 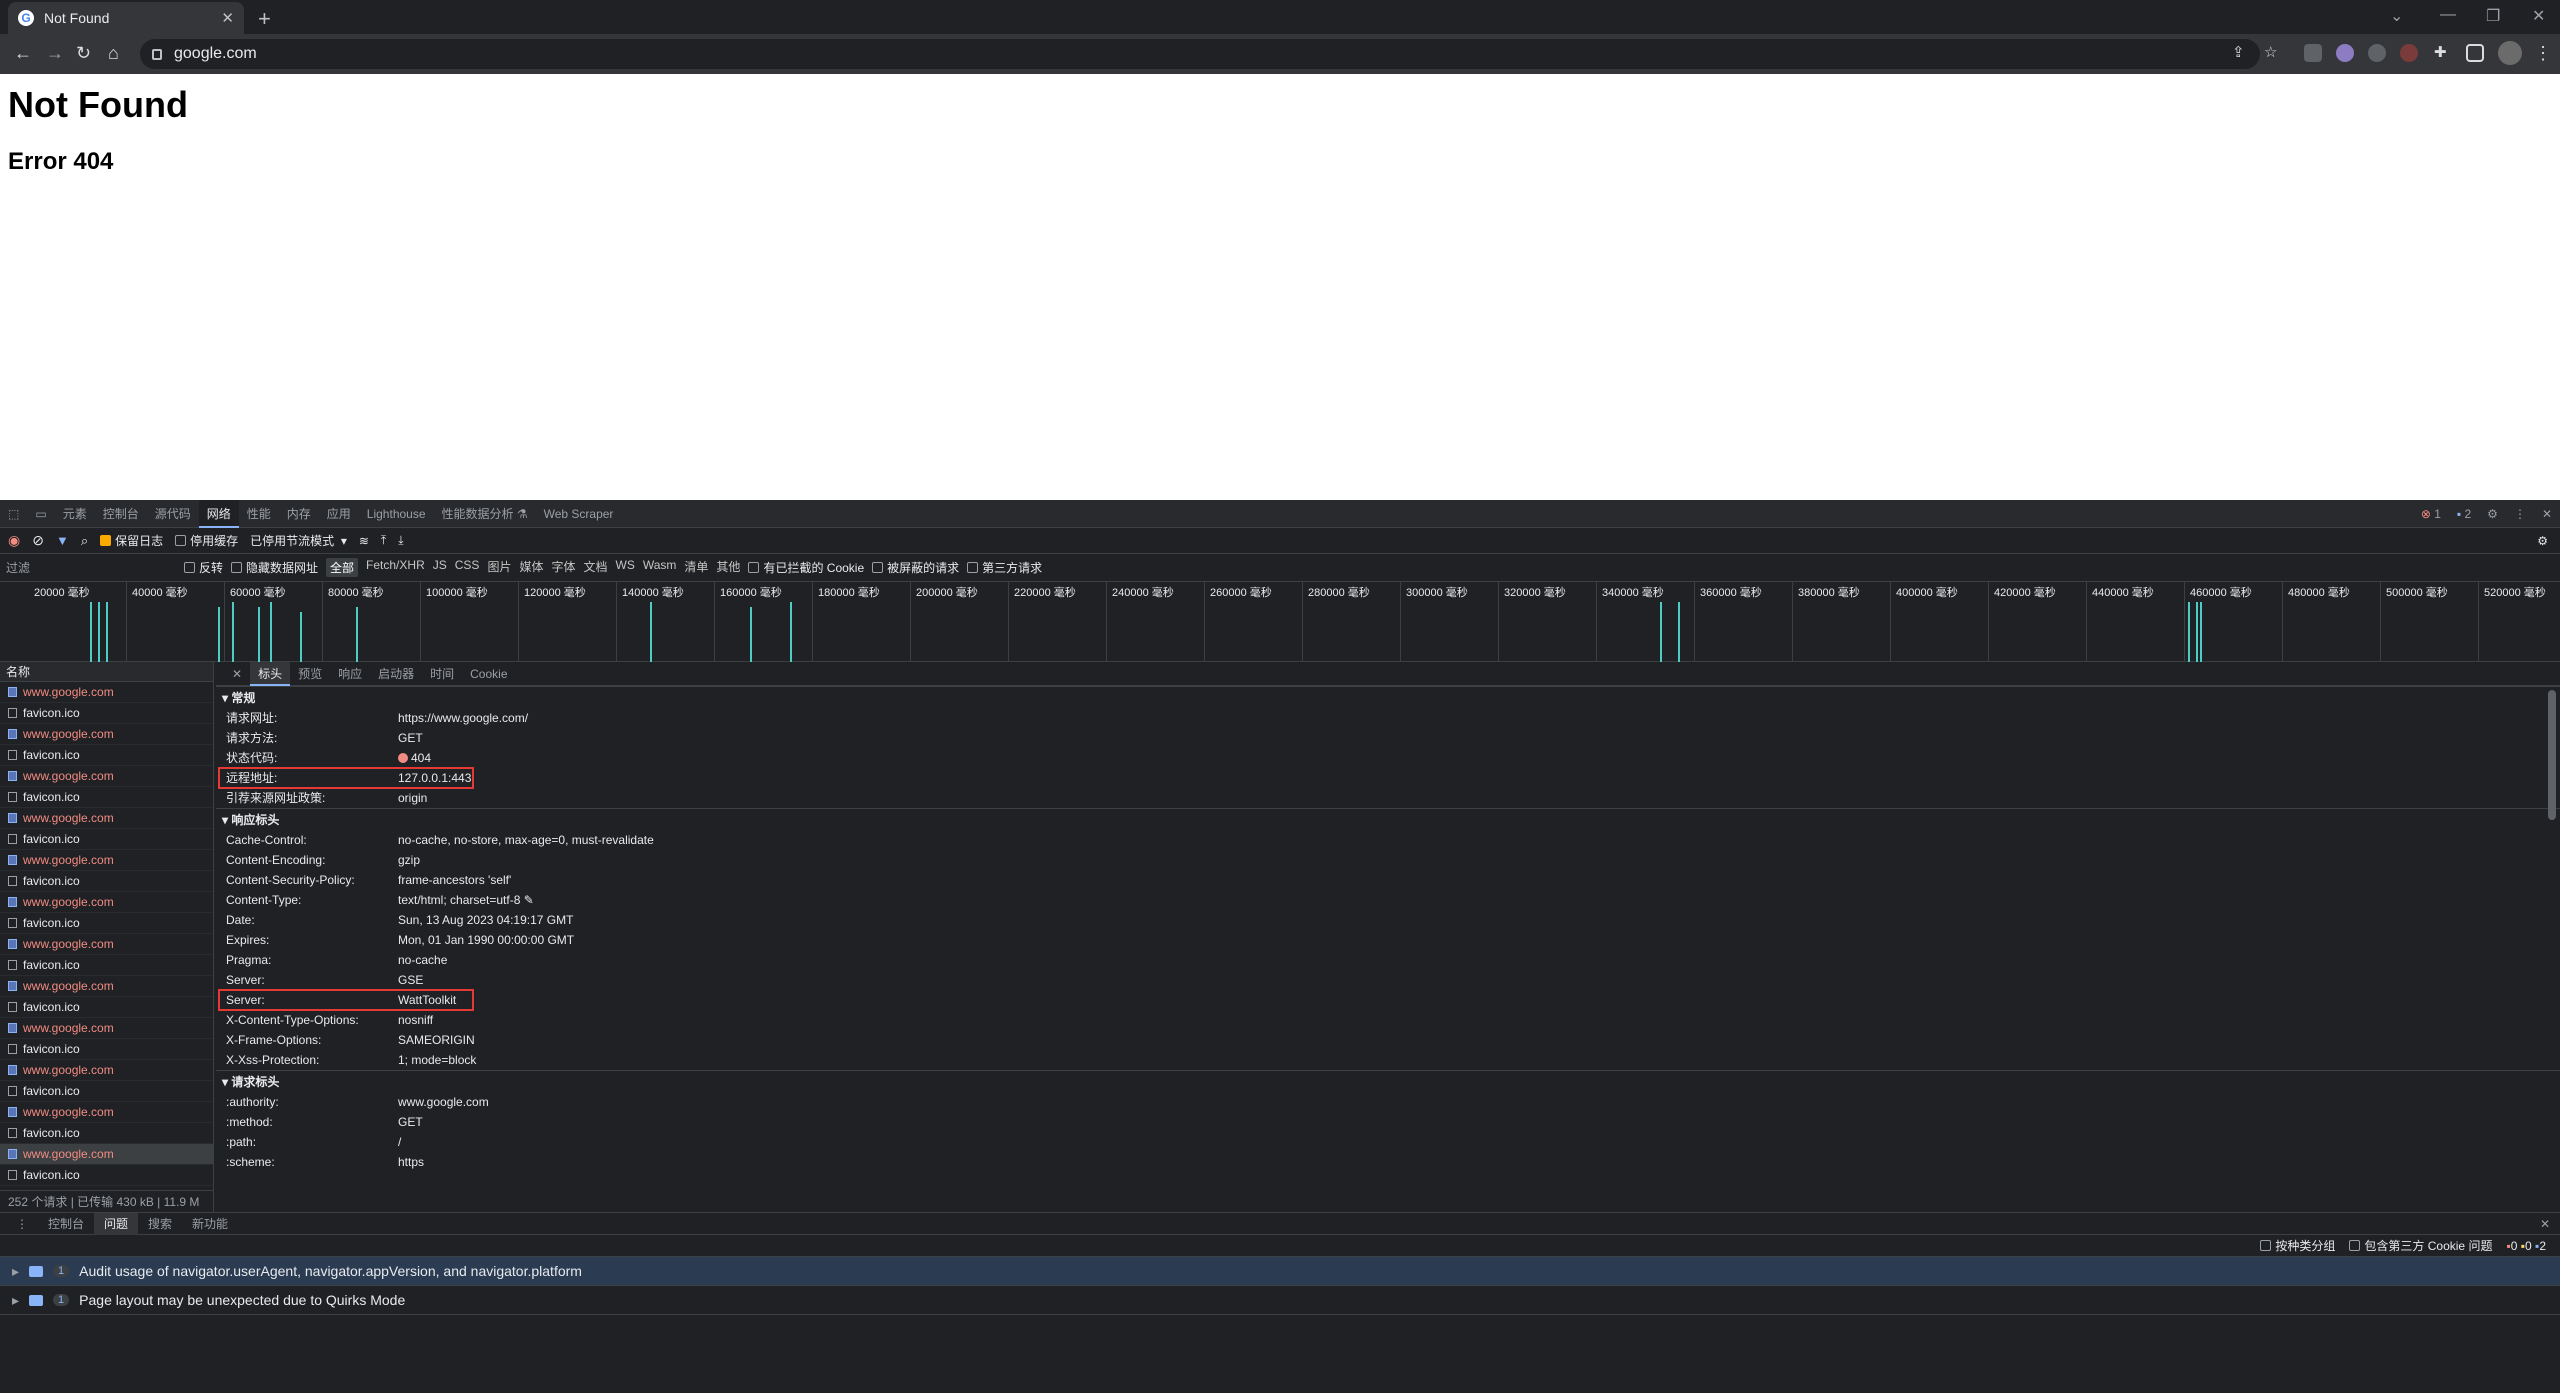 I want to click on devtools-tab-6: 应用, so click(x=339, y=514).